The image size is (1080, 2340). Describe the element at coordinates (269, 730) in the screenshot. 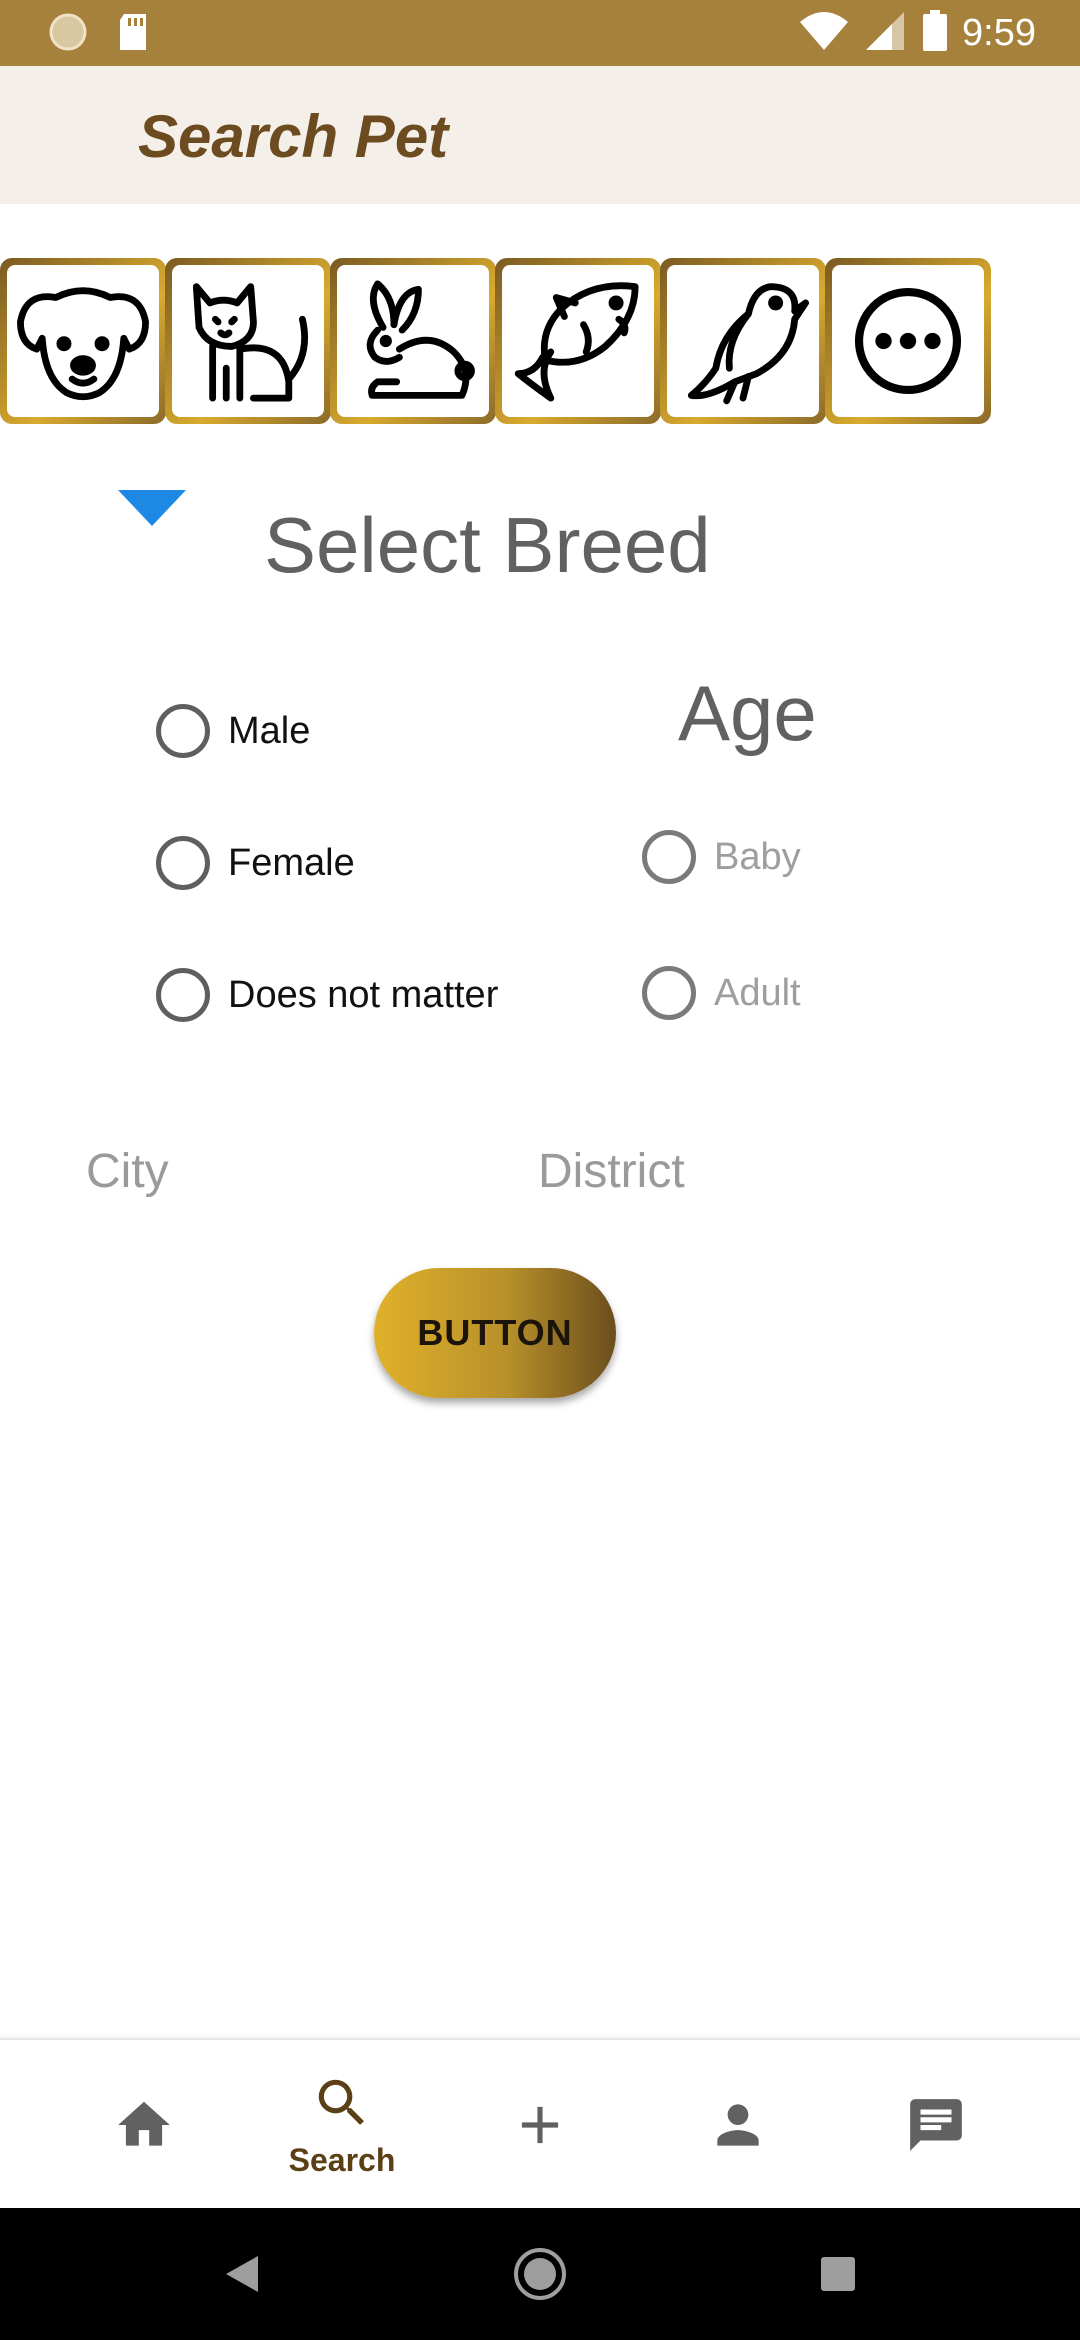

I see `radio-label: Male` at that location.